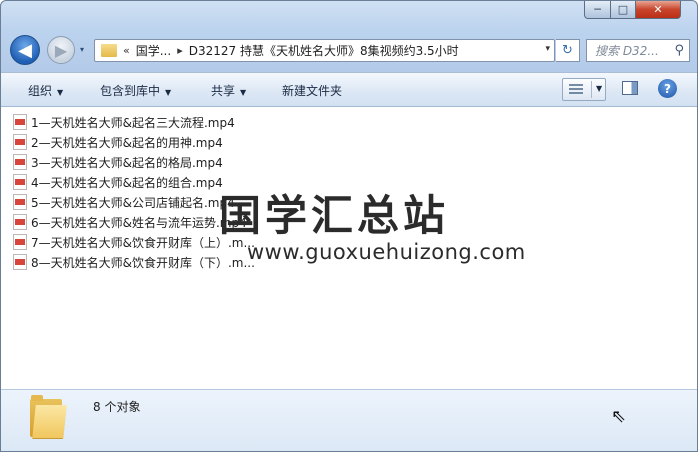  I want to click on list-item: 2—天机姓名大师&起名的用神.mp4, so click(118, 142).